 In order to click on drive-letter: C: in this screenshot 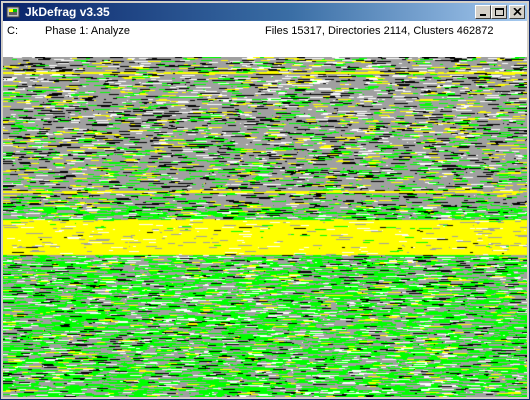, I will do `click(12, 31)`.